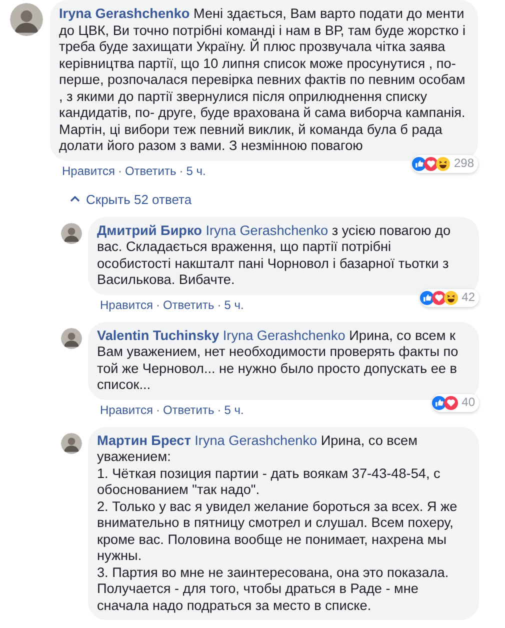 The width and height of the screenshot is (505, 628). What do you see at coordinates (124, 13) in the screenshot?
I see `author-name: Iryna Gerashchenko` at bounding box center [124, 13].